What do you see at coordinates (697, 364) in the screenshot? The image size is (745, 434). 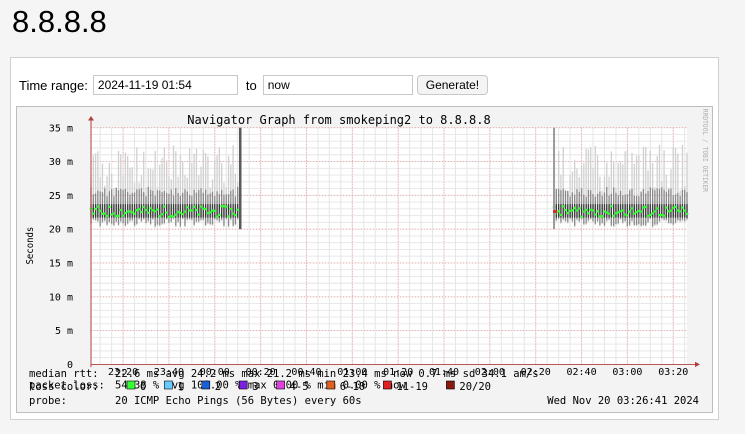 I see `x-axis-arrow` at bounding box center [697, 364].